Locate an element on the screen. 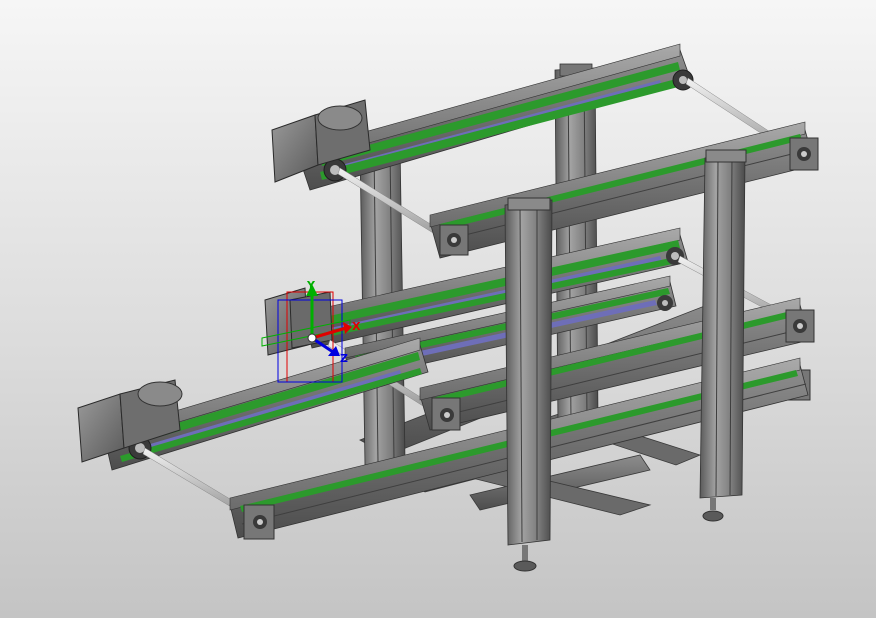 The height and width of the screenshot is (618, 876). shaft-bottom is located at coordinates (191, 479).